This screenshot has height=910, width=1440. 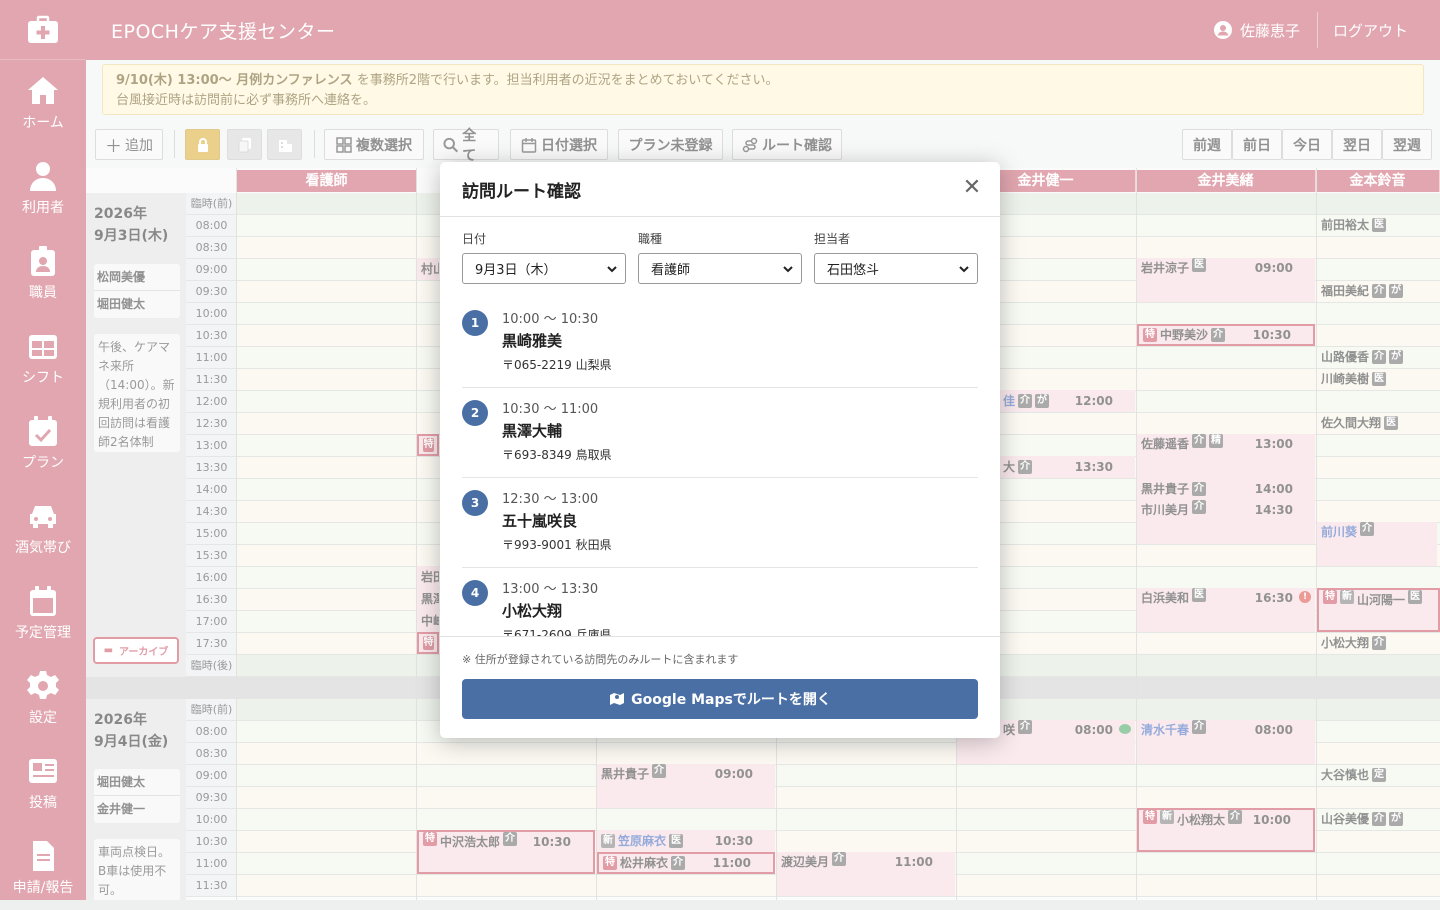 I want to click on route-note: ※ 住所が登録されている訪問先のみルートに含まれます, so click(x=600, y=659).